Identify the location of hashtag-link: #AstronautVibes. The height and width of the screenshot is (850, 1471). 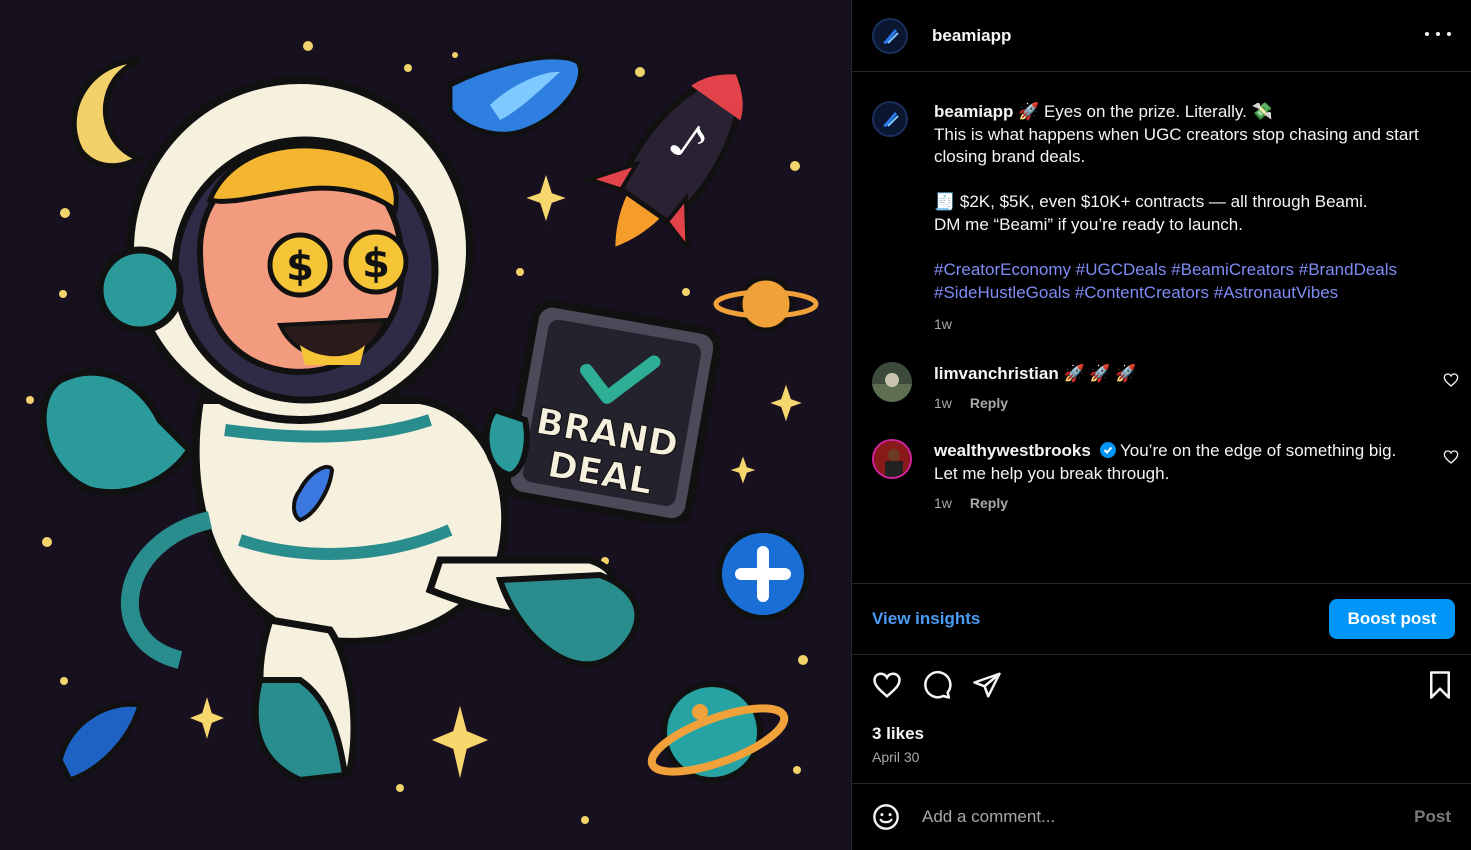
(1276, 292).